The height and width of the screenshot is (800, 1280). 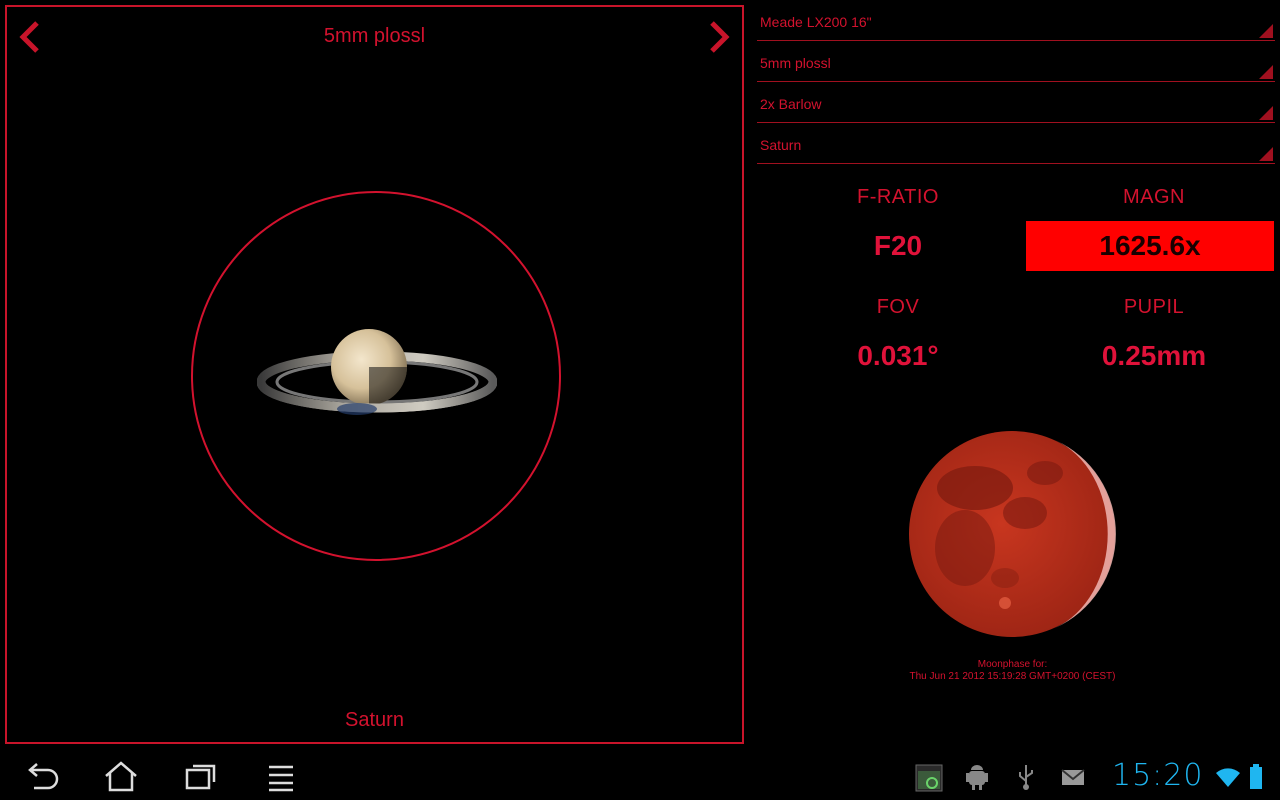 What do you see at coordinates (42, 776) in the screenshot?
I see `back-icon` at bounding box center [42, 776].